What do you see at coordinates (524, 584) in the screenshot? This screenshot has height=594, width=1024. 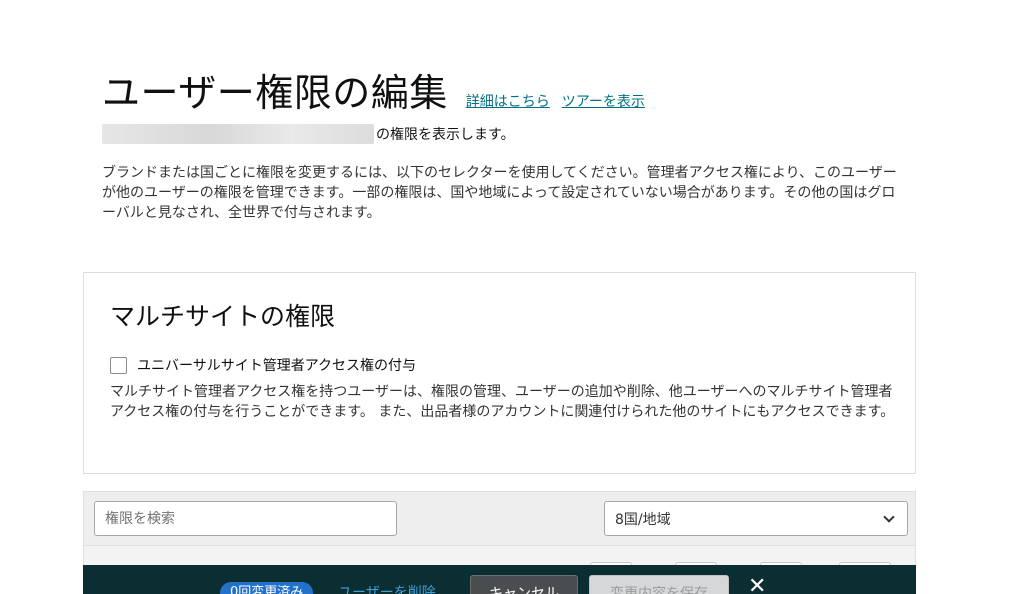 I see `cancel-button: キャンセル` at bounding box center [524, 584].